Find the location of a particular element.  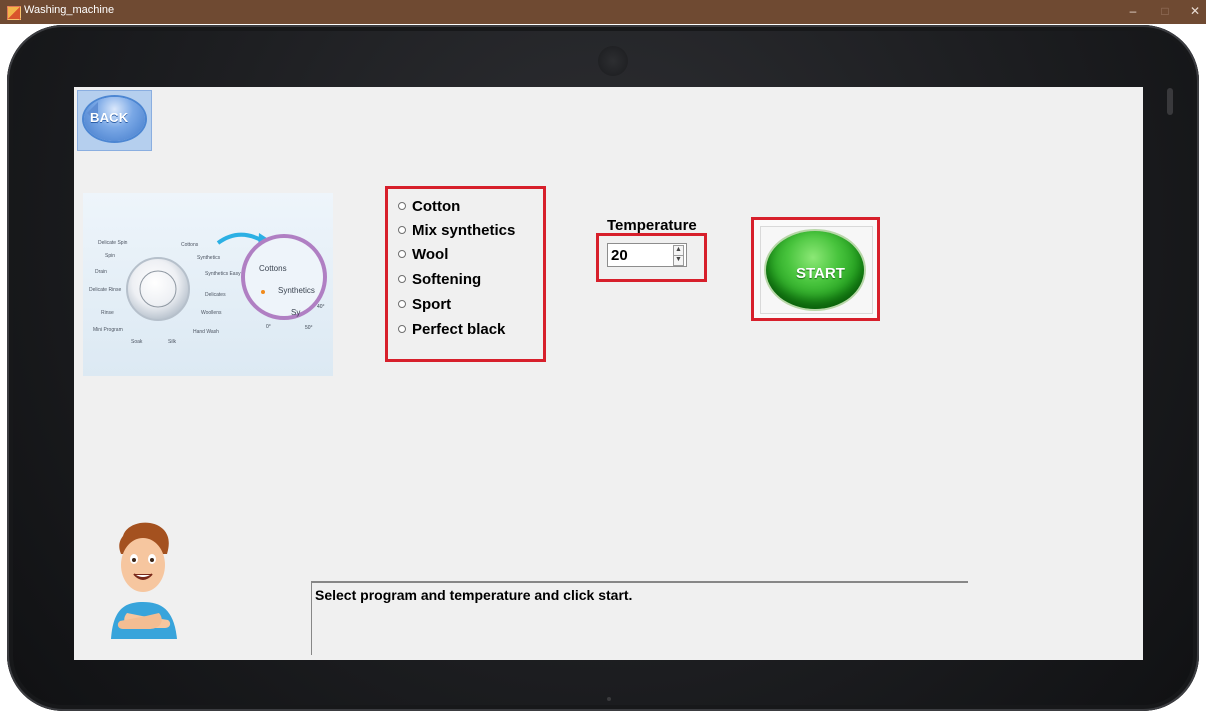

program-label: Wool is located at coordinates (430, 254).